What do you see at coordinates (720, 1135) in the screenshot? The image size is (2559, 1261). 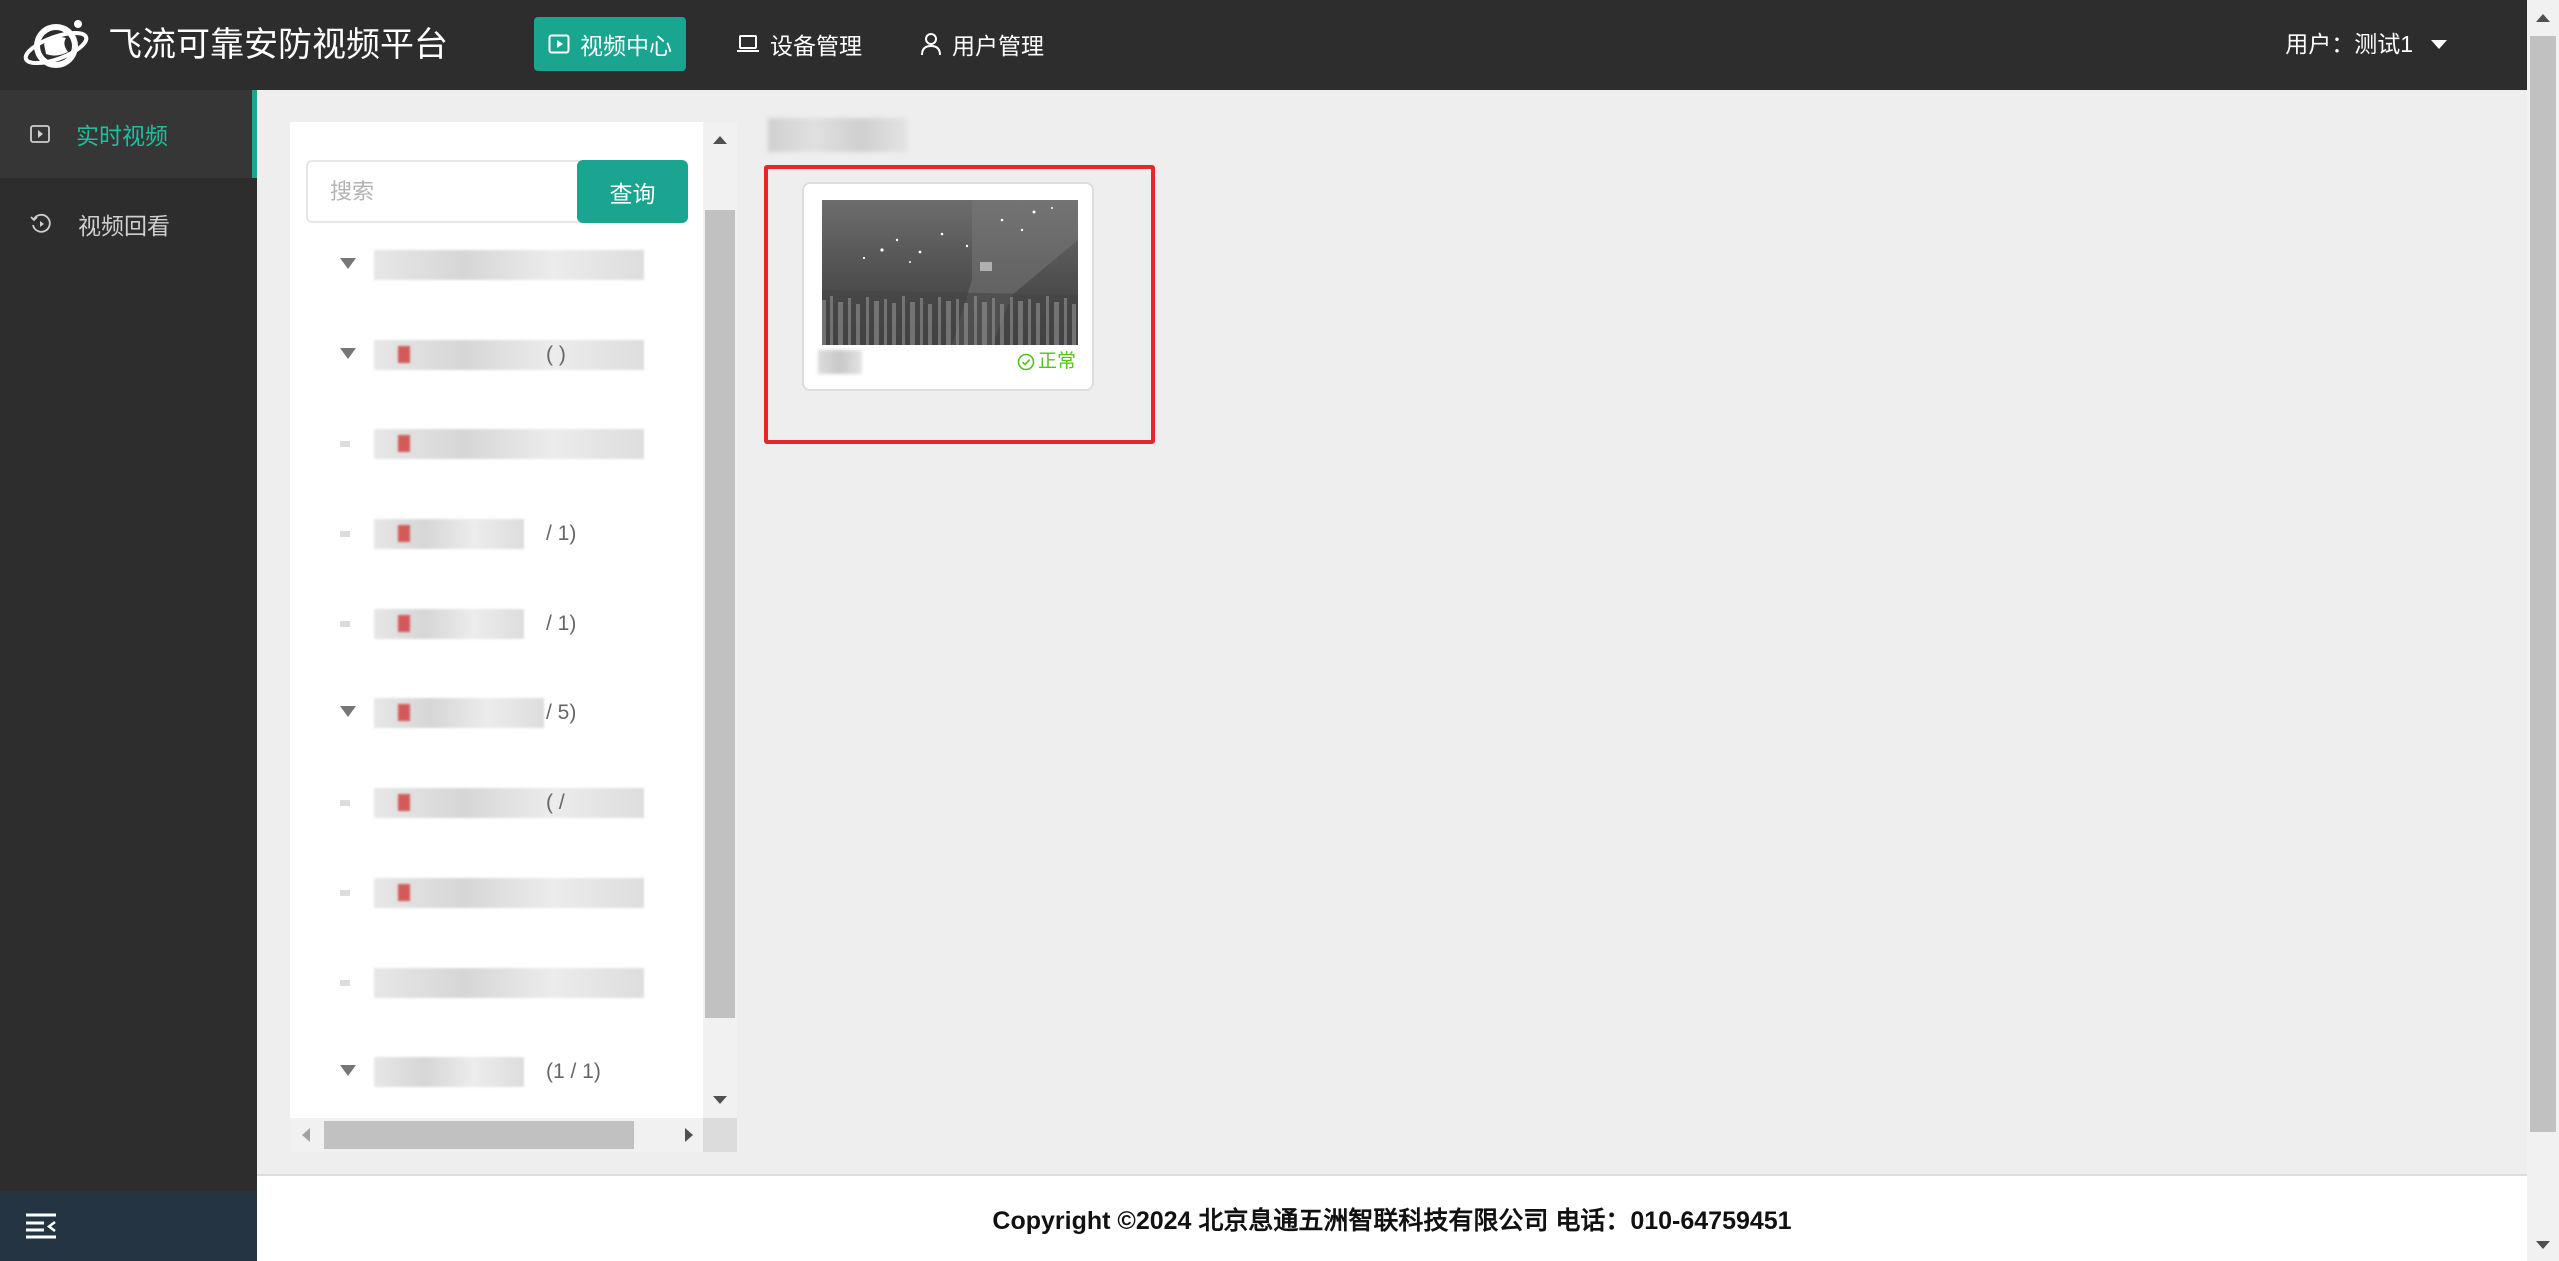 I see `scrollbar-corner` at bounding box center [720, 1135].